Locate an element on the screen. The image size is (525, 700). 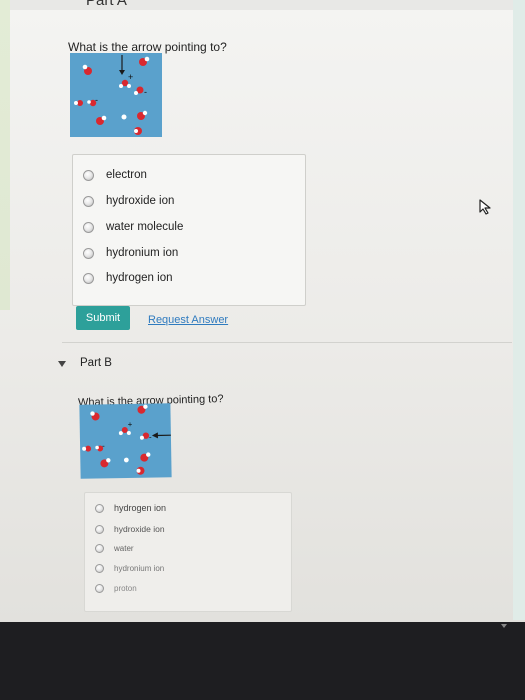
part-a-molecule-image: + - - is located at coordinates (116, 95).